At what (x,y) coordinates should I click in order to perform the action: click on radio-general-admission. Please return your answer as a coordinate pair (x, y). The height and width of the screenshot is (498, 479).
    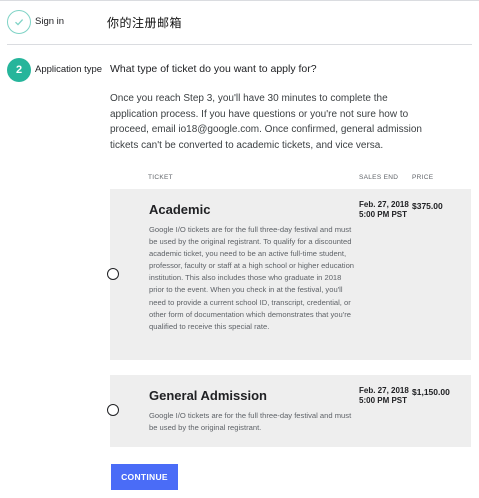
    Looking at the image, I should click on (113, 410).